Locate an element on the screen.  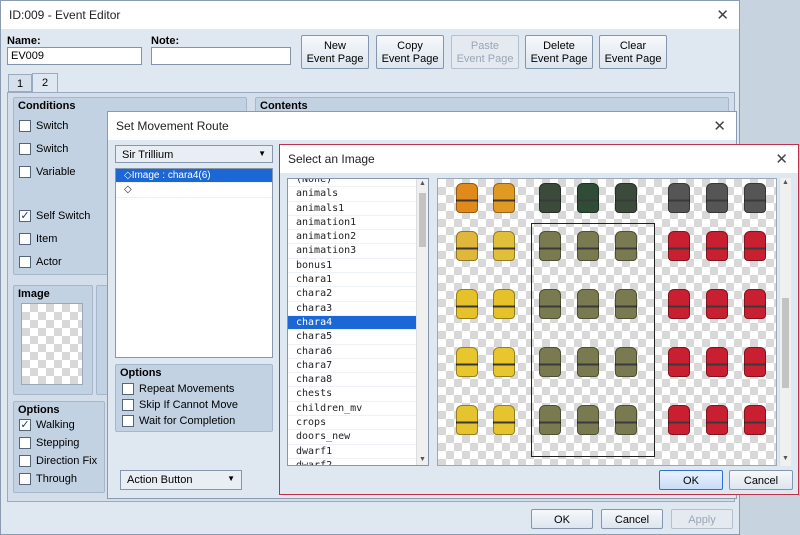
event-editor-apply-button: Apply is located at coordinates (702, 519).